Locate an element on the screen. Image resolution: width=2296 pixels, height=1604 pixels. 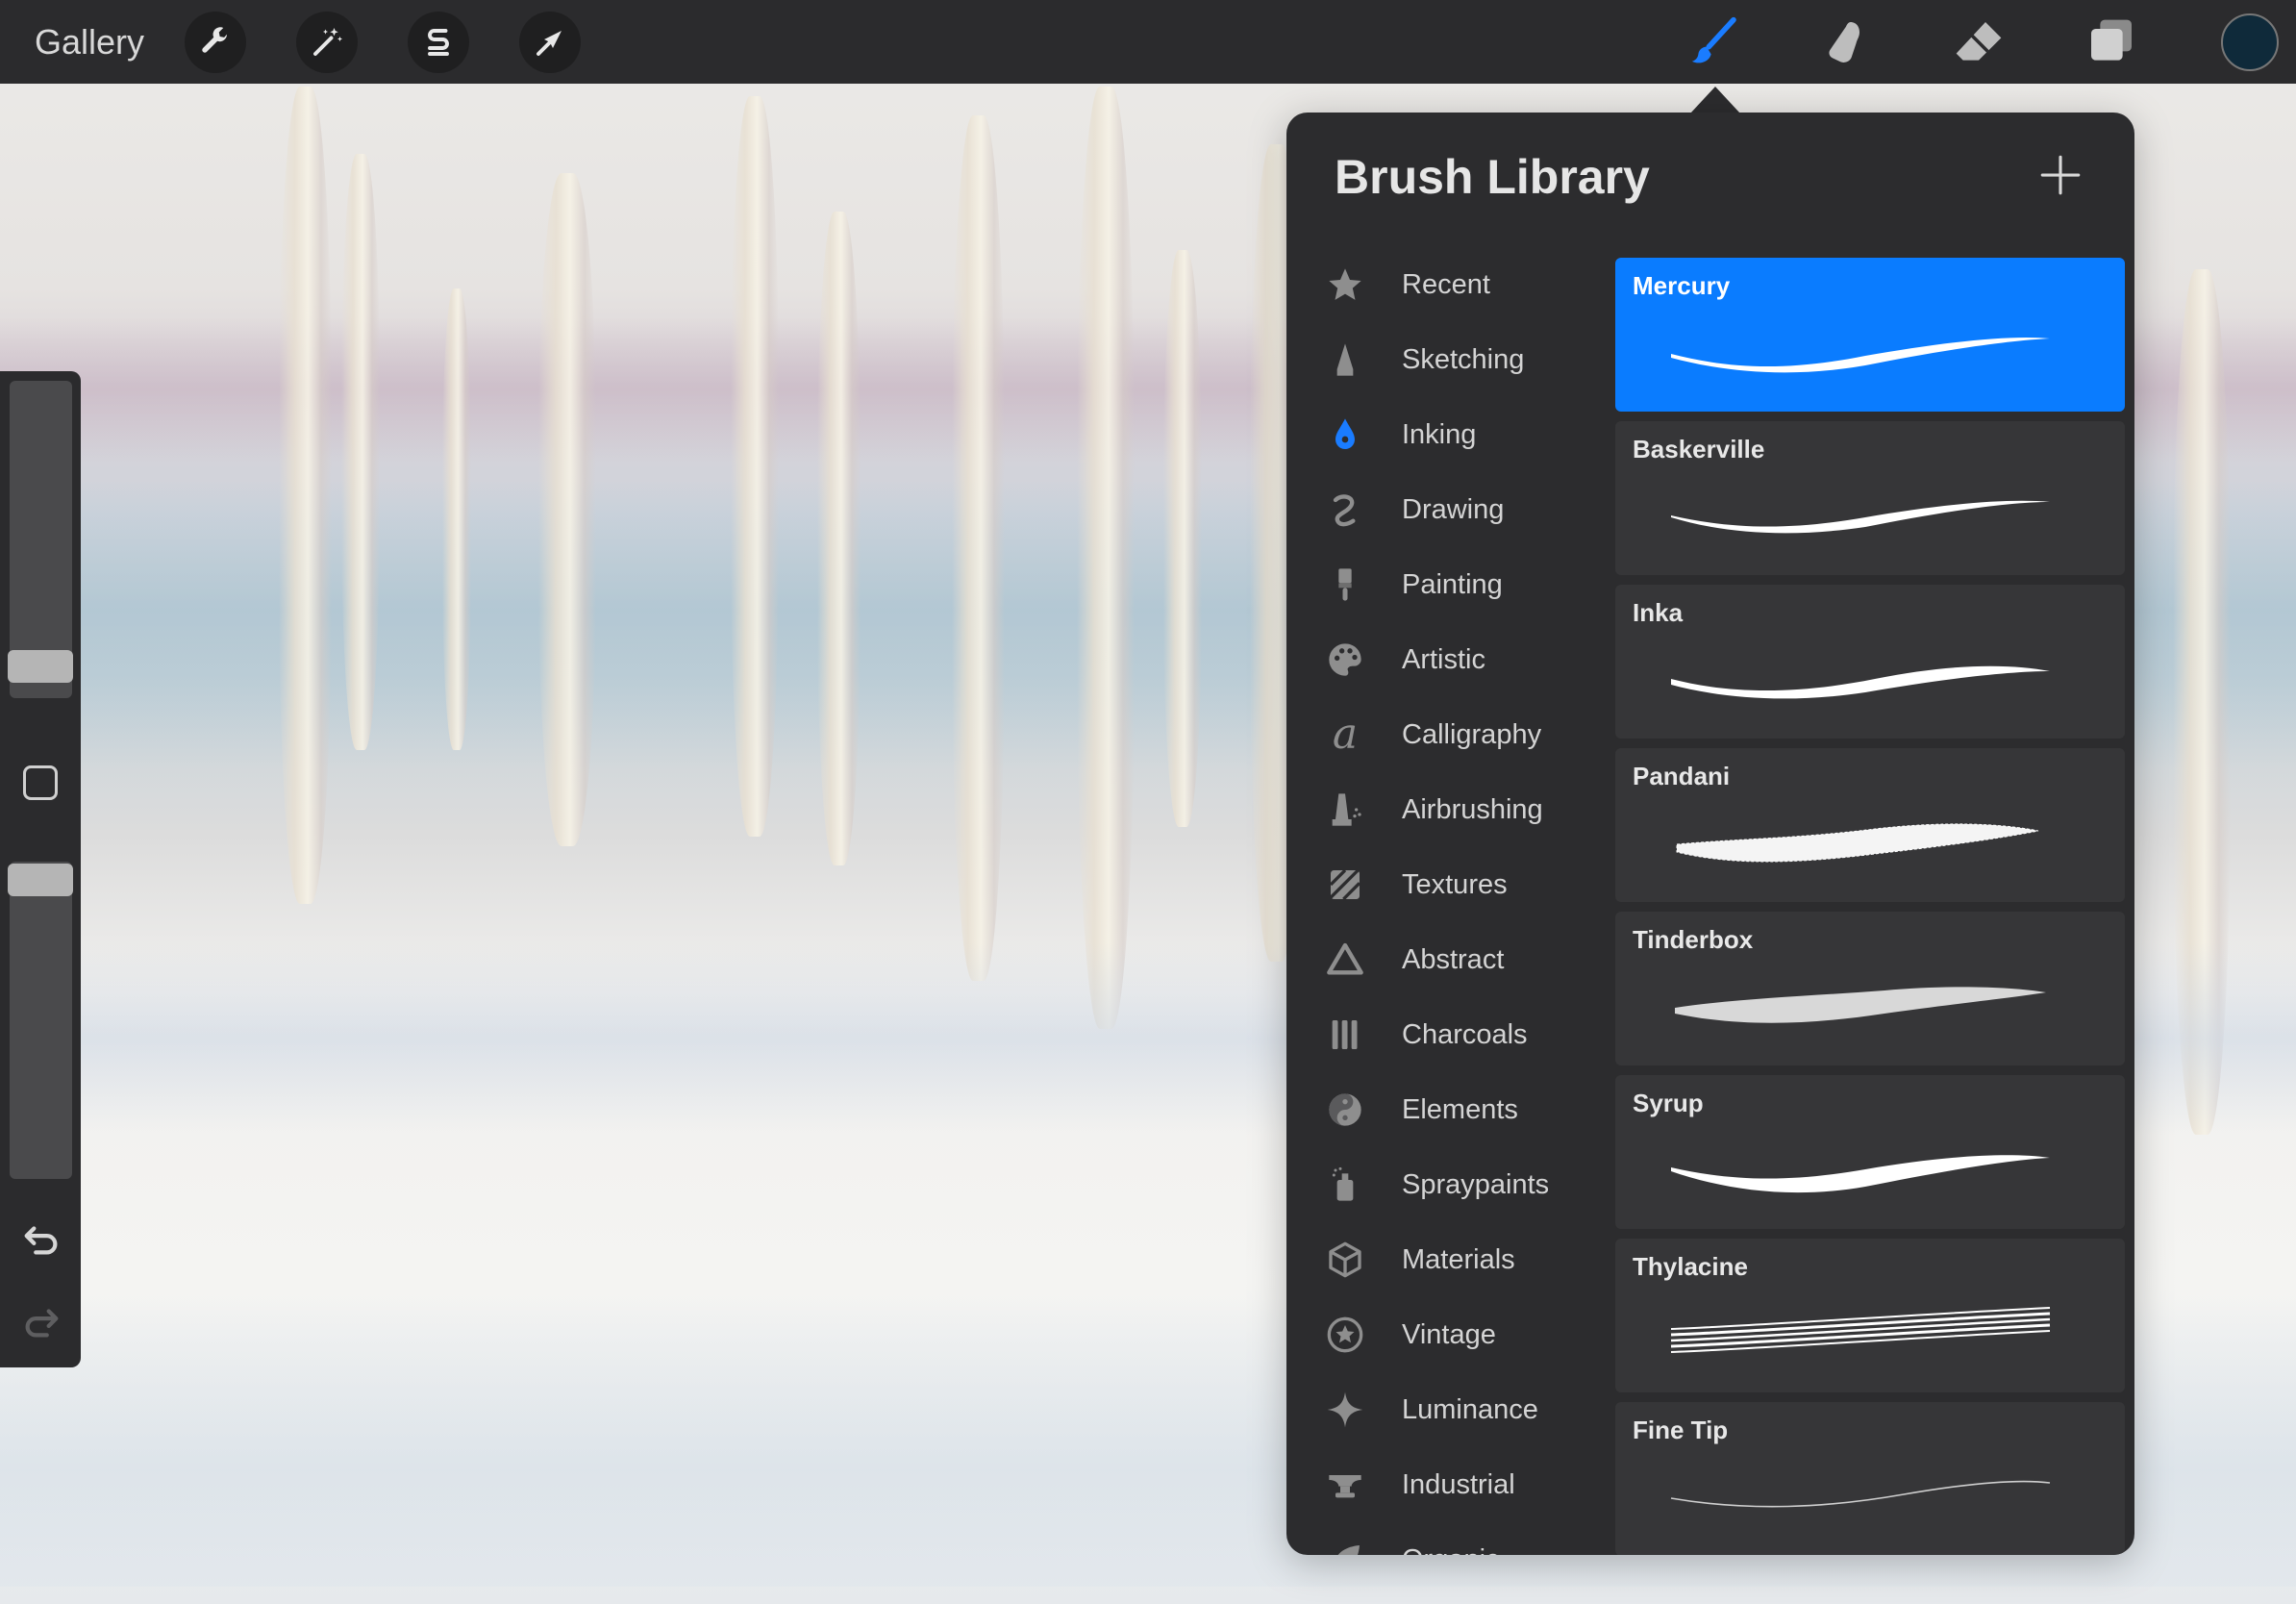
cube-icon is located at coordinates (1345, 1259).